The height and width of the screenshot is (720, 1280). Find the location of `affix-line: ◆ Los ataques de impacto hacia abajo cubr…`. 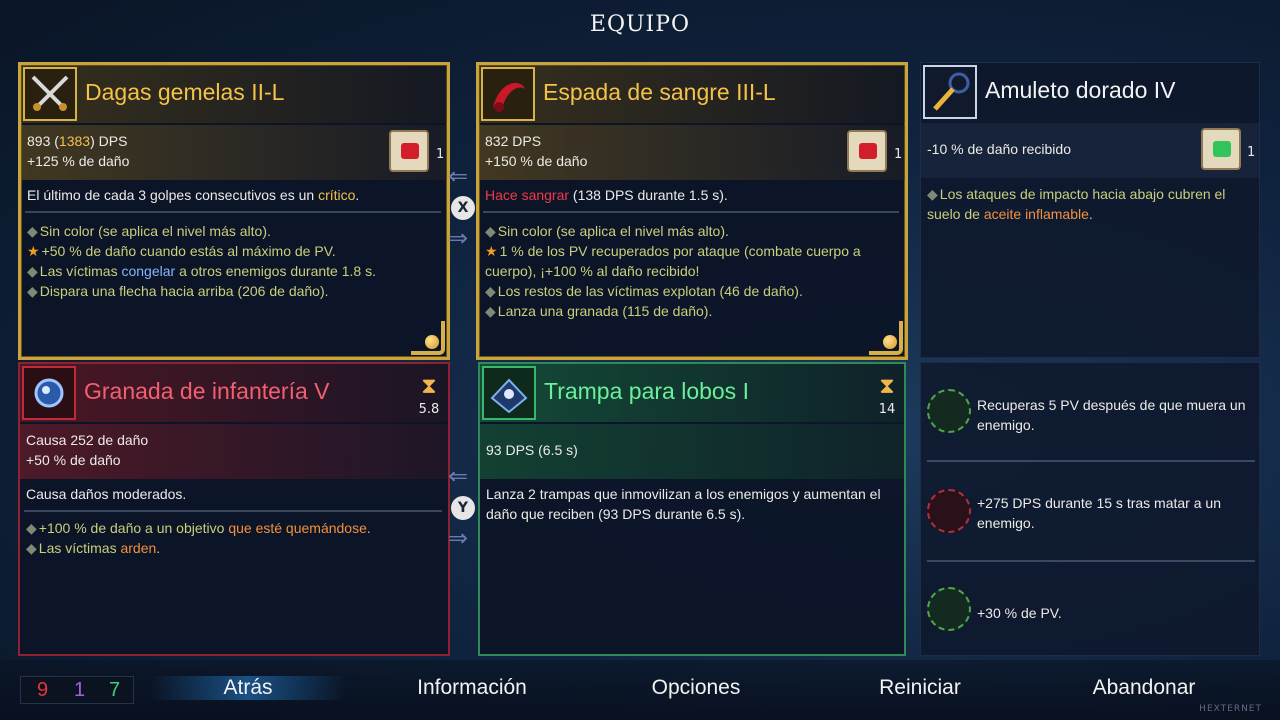

affix-line: ◆ Los ataques de impacto hacia abajo cubr… is located at coordinates (1076, 194).